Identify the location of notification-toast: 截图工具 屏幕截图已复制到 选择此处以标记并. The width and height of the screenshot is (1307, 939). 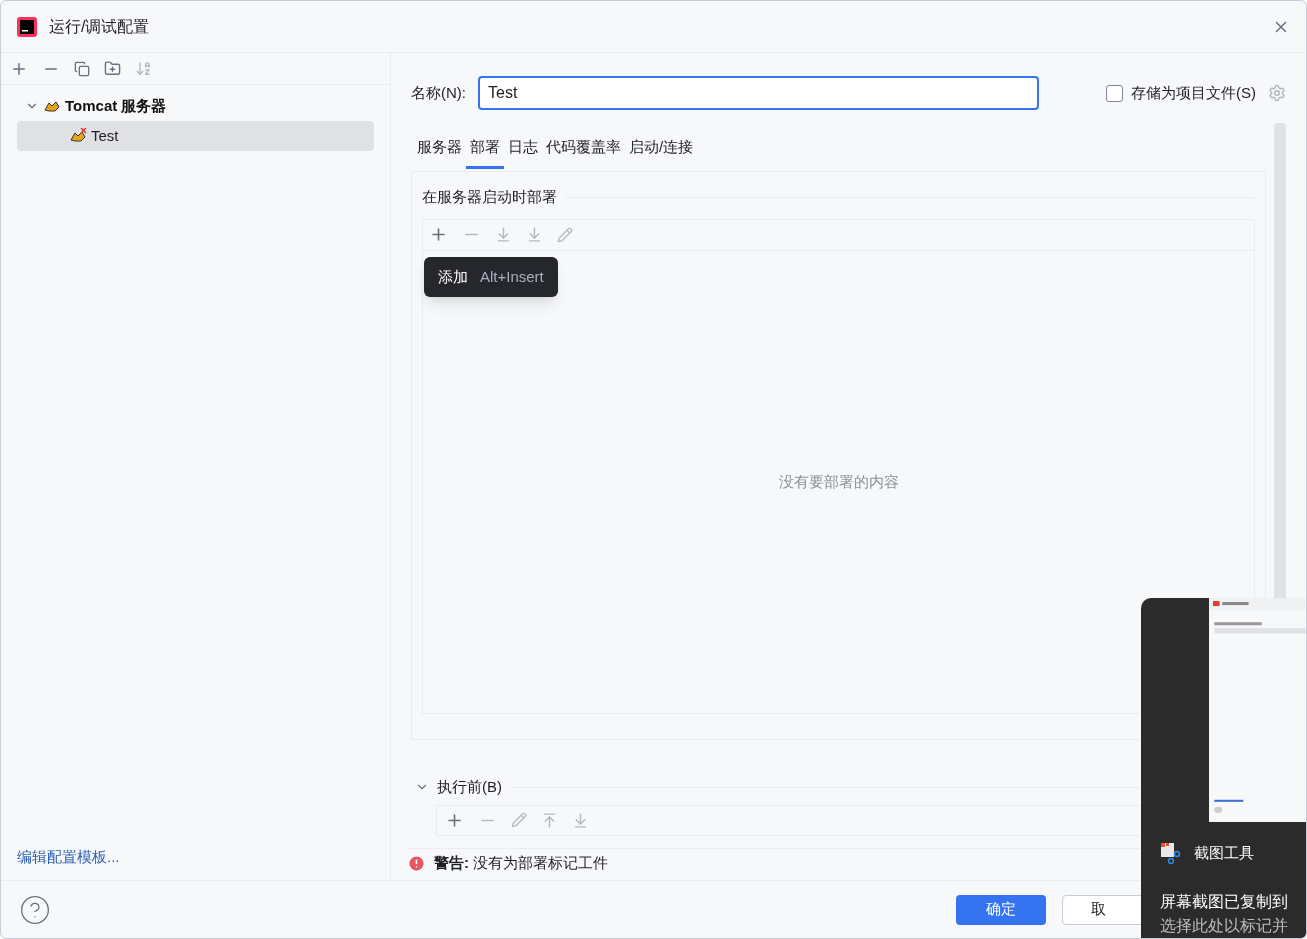
(1223, 768).